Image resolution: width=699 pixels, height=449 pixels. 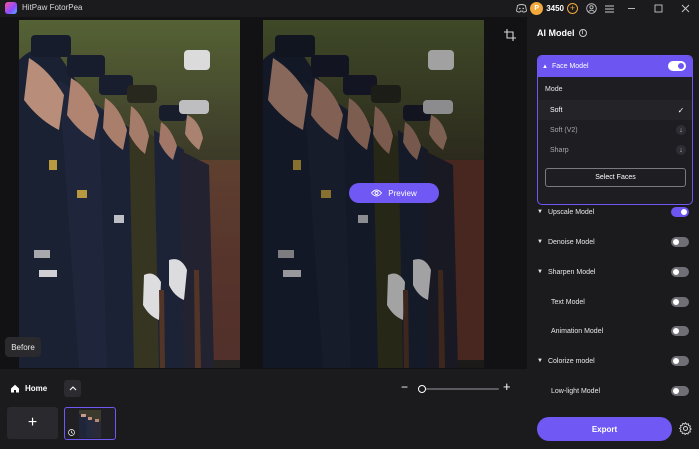 What do you see at coordinates (680, 391) in the screenshot?
I see `low-light-model-toggle` at bounding box center [680, 391].